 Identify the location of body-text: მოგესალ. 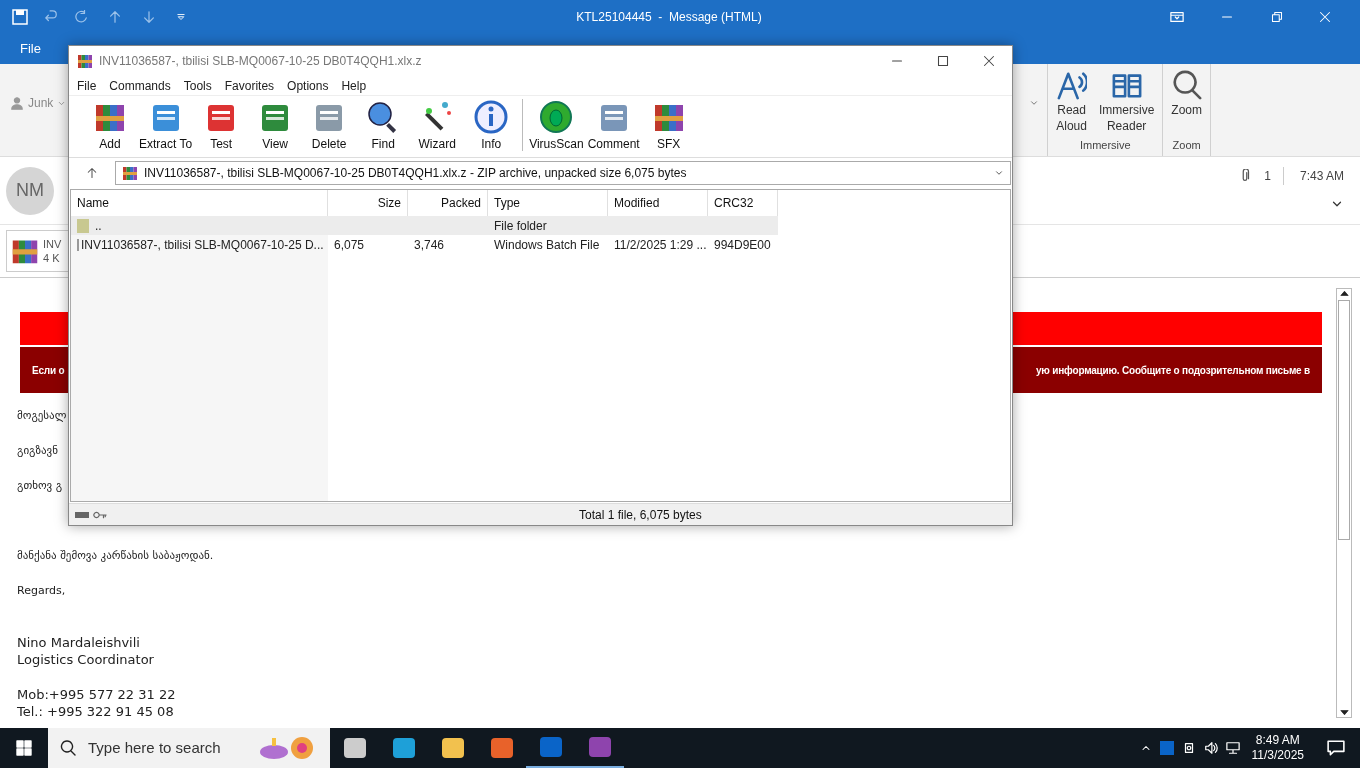
(42, 416).